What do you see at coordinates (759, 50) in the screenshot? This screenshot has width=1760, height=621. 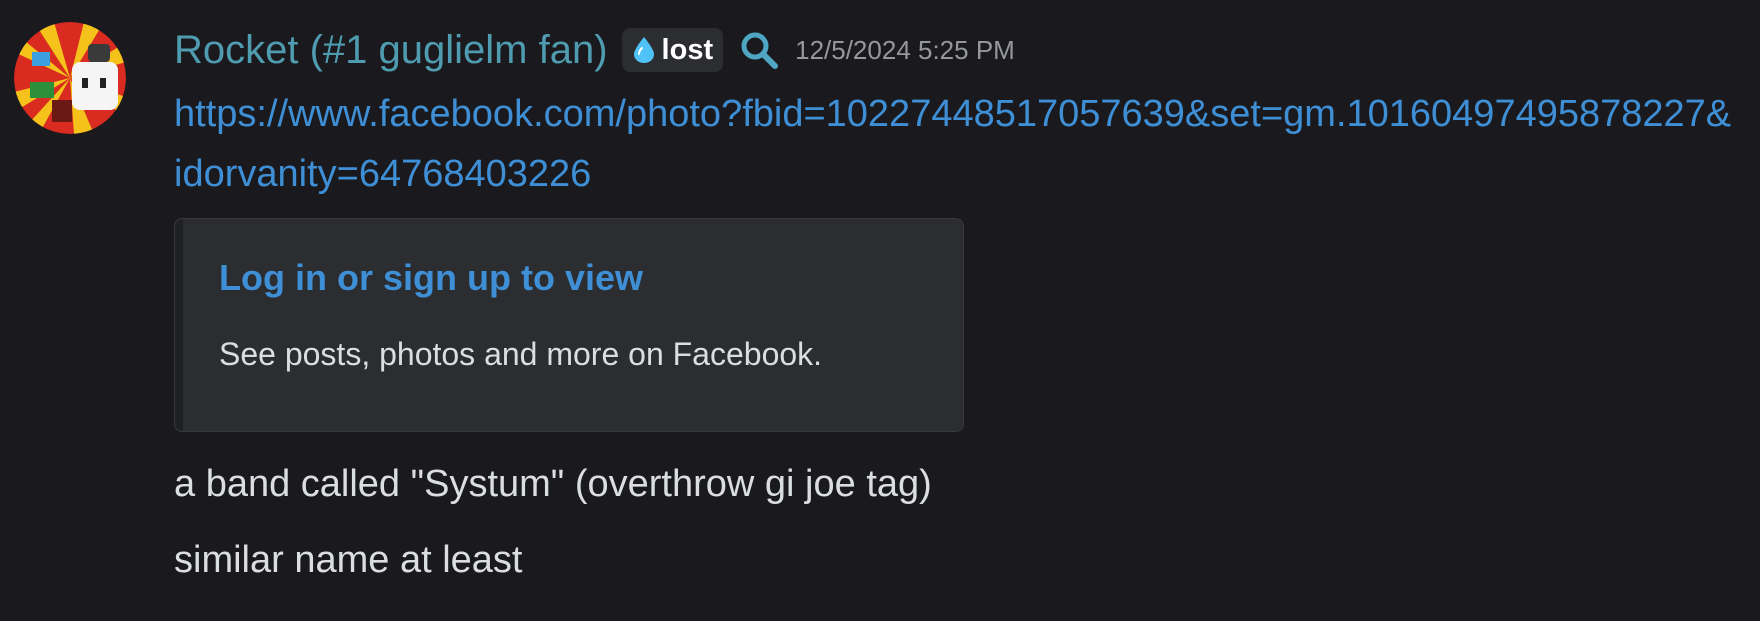 I see `search-icon` at bounding box center [759, 50].